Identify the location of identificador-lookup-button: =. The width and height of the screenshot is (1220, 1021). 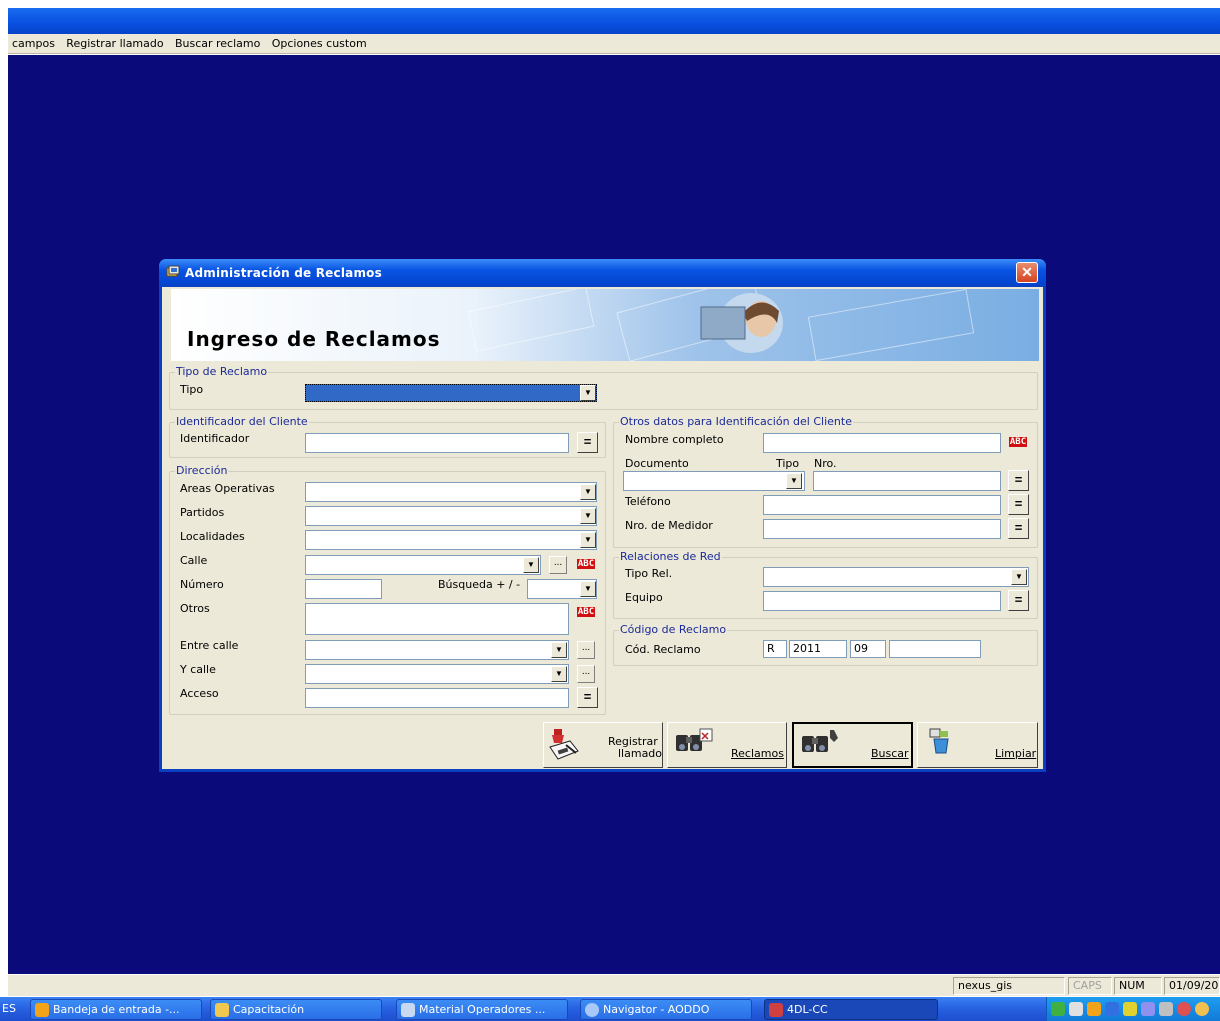
(587, 442).